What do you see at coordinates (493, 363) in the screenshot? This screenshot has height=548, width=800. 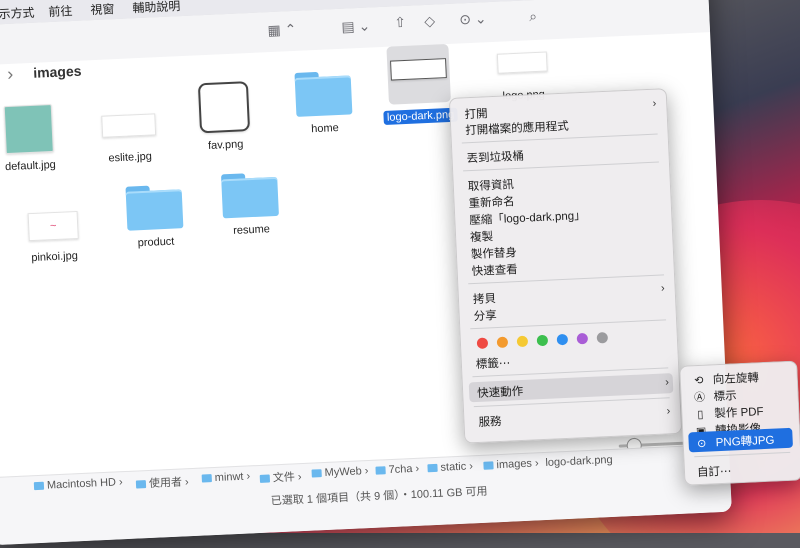 I see `menu-item-tags: 標籤⋯` at bounding box center [493, 363].